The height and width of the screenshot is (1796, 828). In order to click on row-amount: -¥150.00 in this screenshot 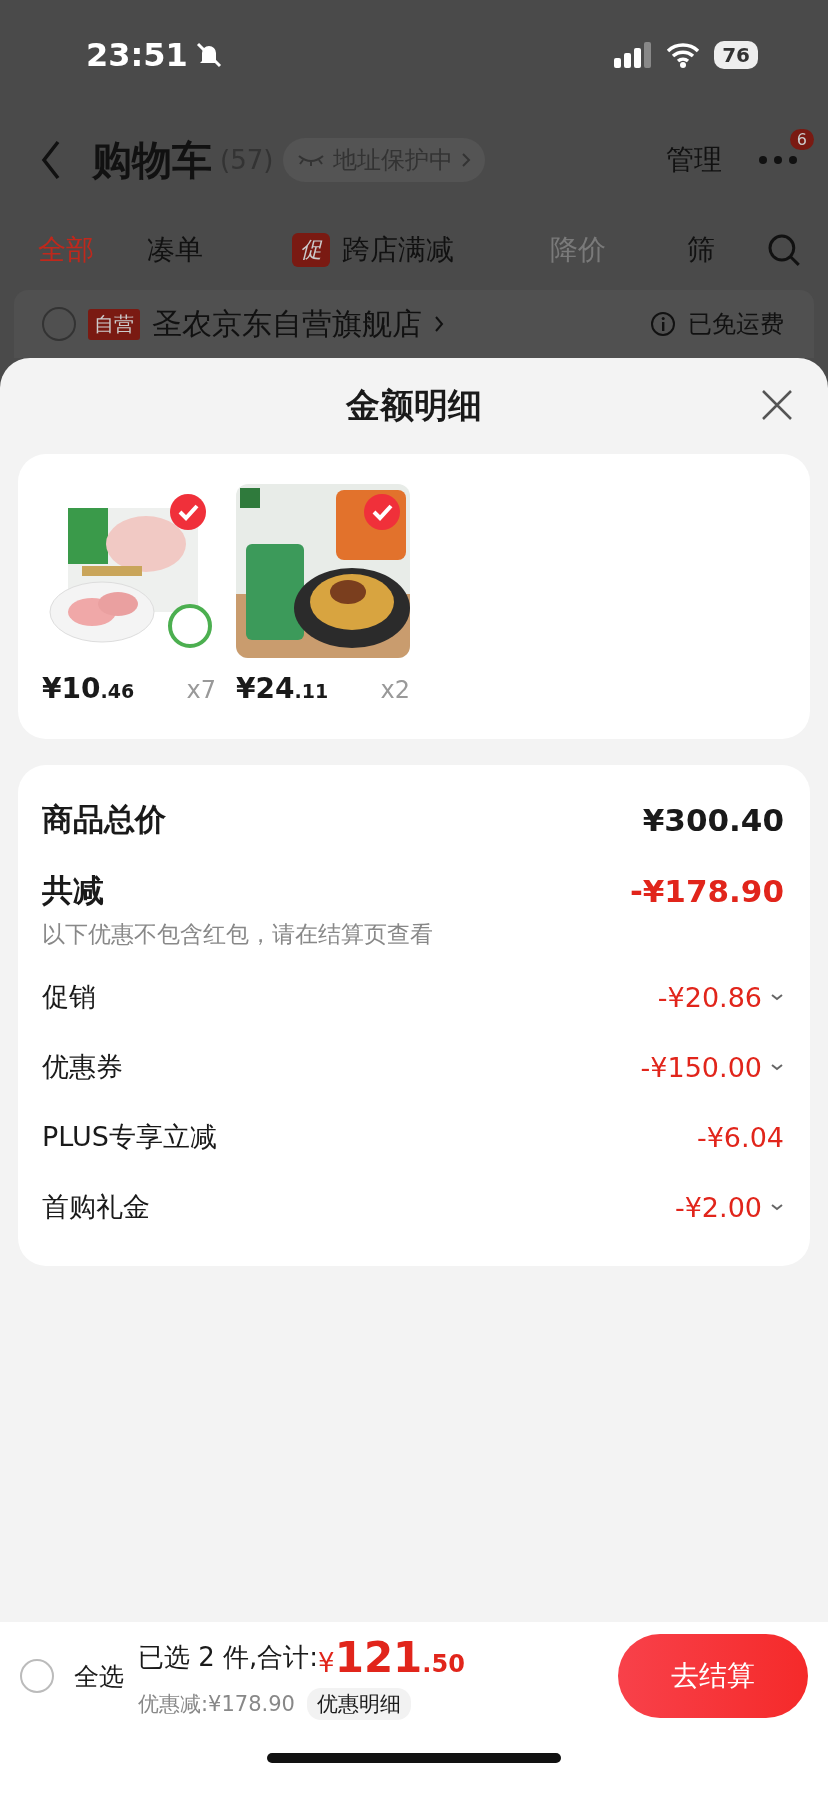, I will do `click(701, 1067)`.